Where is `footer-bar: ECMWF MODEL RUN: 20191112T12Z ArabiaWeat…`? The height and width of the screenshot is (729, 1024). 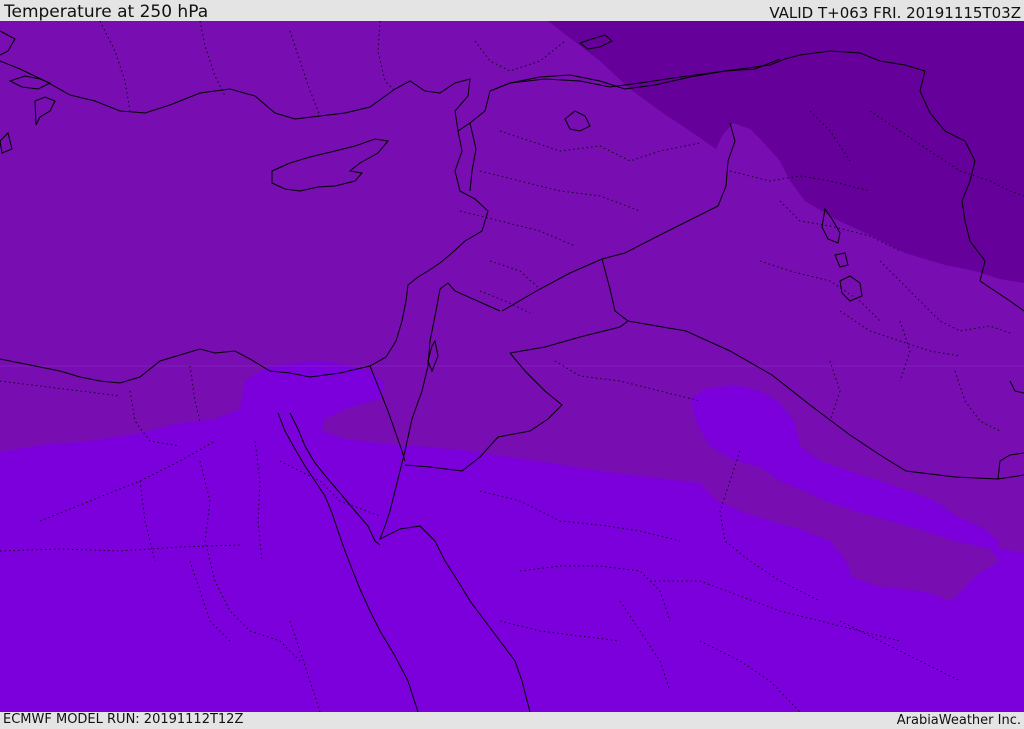 footer-bar: ECMWF MODEL RUN: 20191112T12Z ArabiaWeat… is located at coordinates (512, 720).